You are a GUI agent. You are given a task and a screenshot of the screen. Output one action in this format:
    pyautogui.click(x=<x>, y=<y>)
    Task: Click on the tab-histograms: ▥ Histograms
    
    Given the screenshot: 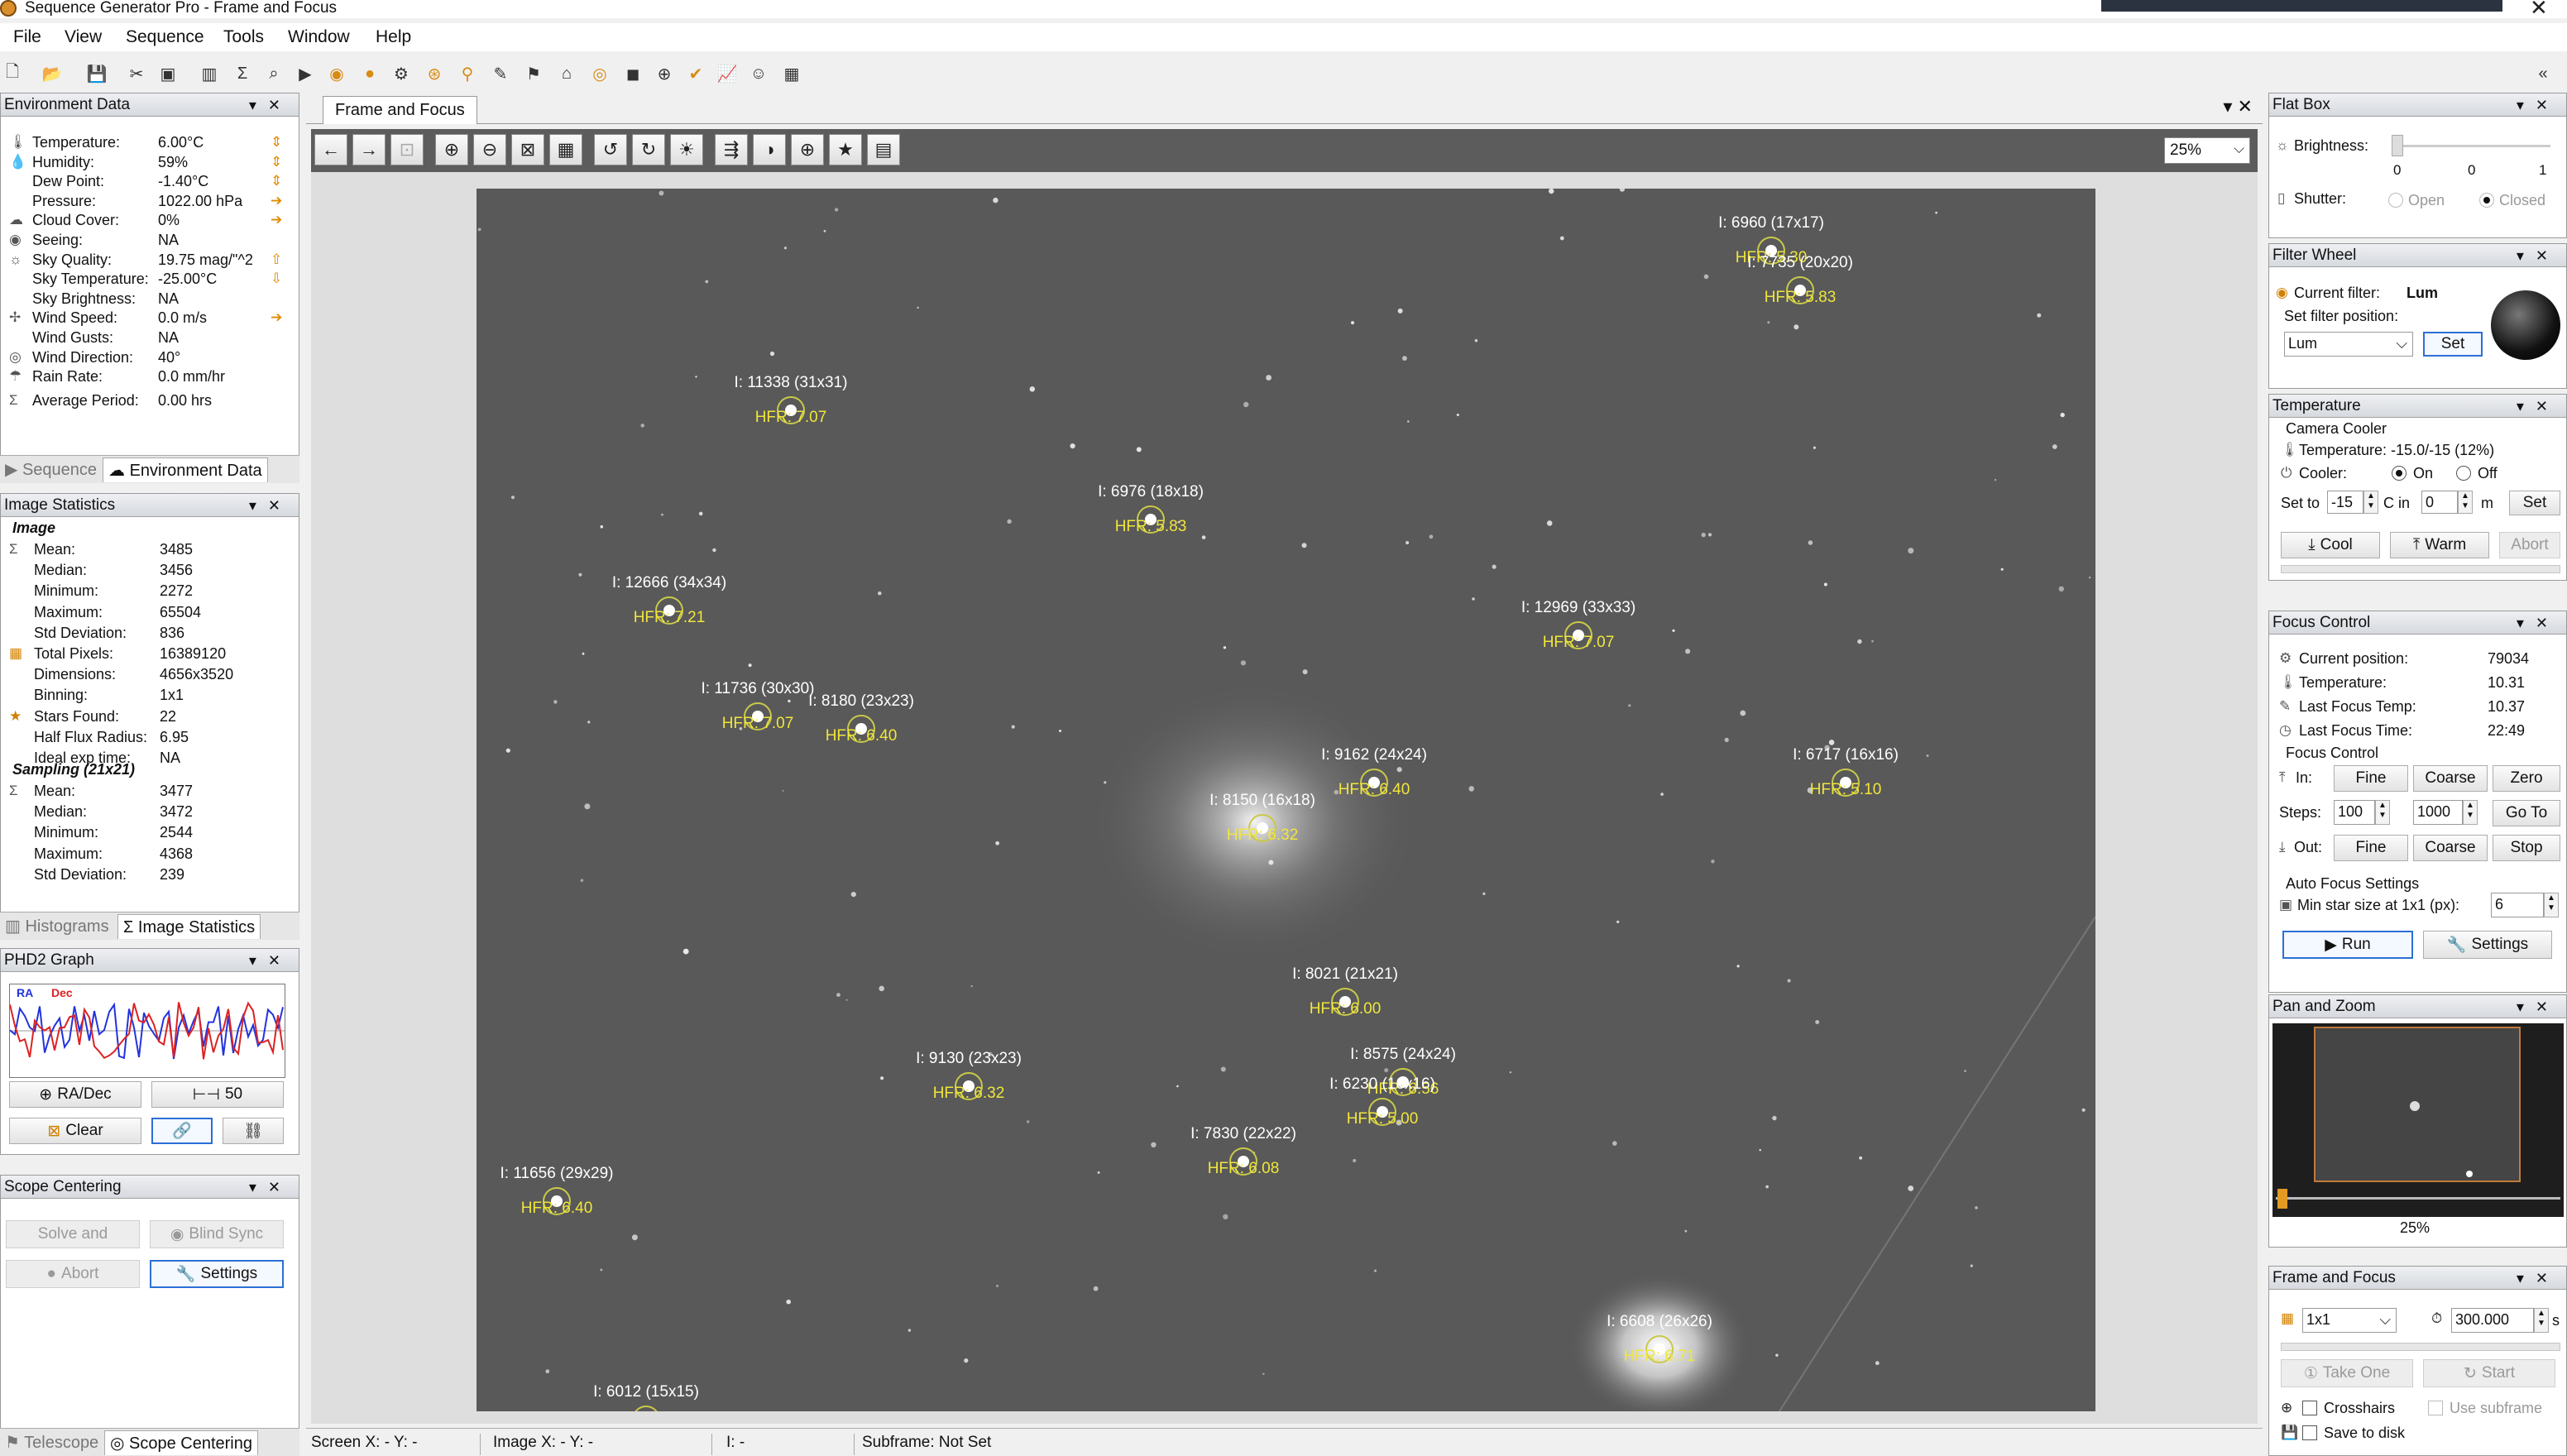 What is the action you would take?
    pyautogui.click(x=57, y=926)
    